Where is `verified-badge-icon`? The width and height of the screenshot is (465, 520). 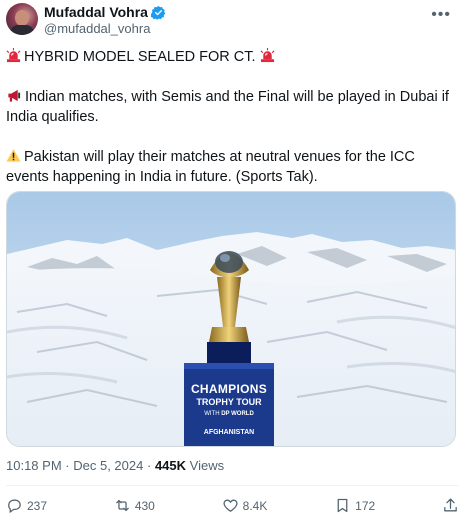
verified-badge-icon is located at coordinates (158, 12).